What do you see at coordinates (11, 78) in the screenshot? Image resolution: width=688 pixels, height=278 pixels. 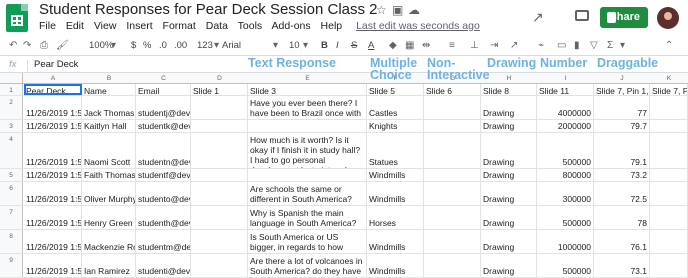 I see `select-all-corner` at bounding box center [11, 78].